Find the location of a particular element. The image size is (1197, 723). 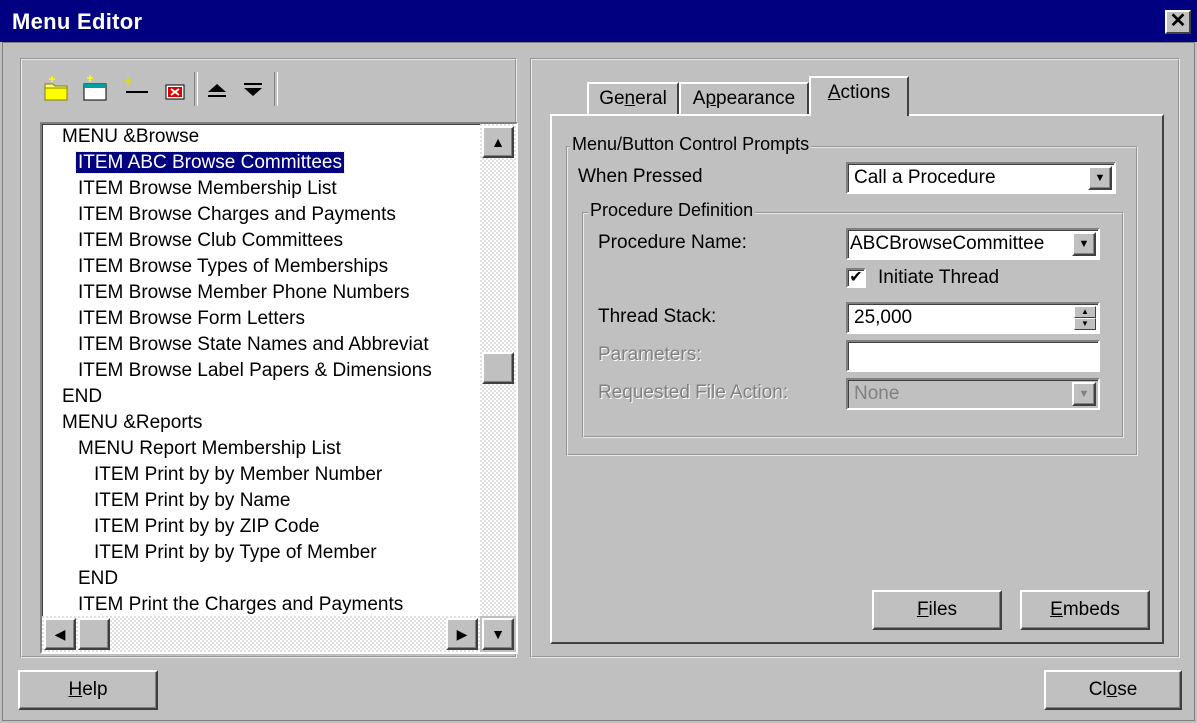

vertical-scrollbar: ▲ is located at coordinates (498, 370).